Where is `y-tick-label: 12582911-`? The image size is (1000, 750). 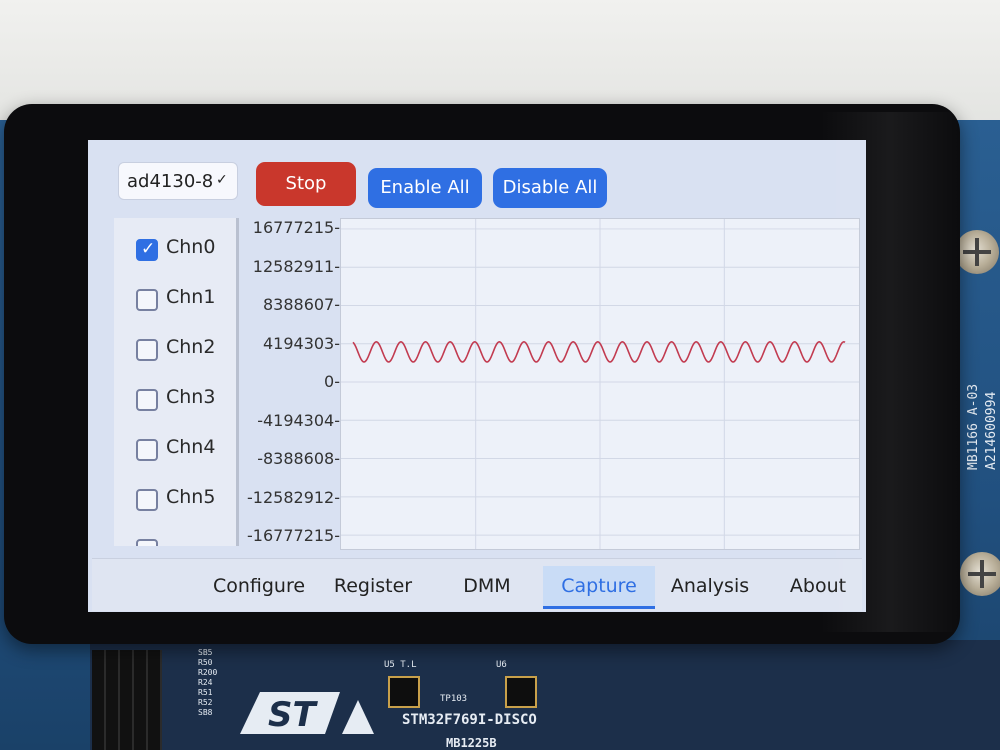 y-tick-label: 12582911- is located at coordinates (296, 266).